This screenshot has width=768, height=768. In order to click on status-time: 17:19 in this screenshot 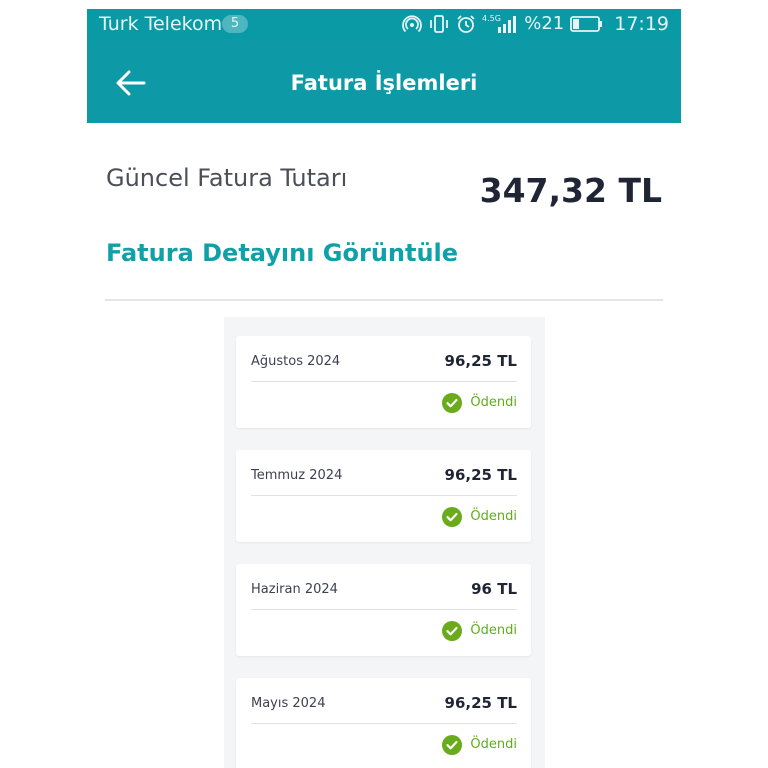, I will do `click(641, 24)`.